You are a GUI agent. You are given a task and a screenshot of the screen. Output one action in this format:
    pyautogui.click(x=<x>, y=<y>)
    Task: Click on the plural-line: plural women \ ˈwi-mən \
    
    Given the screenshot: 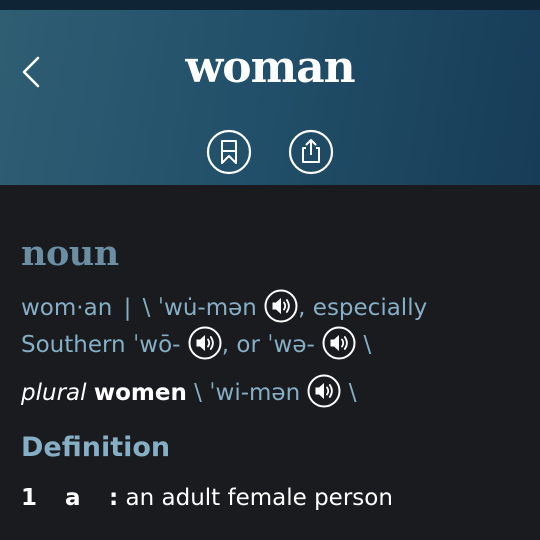 What is the action you would take?
    pyautogui.click(x=189, y=391)
    